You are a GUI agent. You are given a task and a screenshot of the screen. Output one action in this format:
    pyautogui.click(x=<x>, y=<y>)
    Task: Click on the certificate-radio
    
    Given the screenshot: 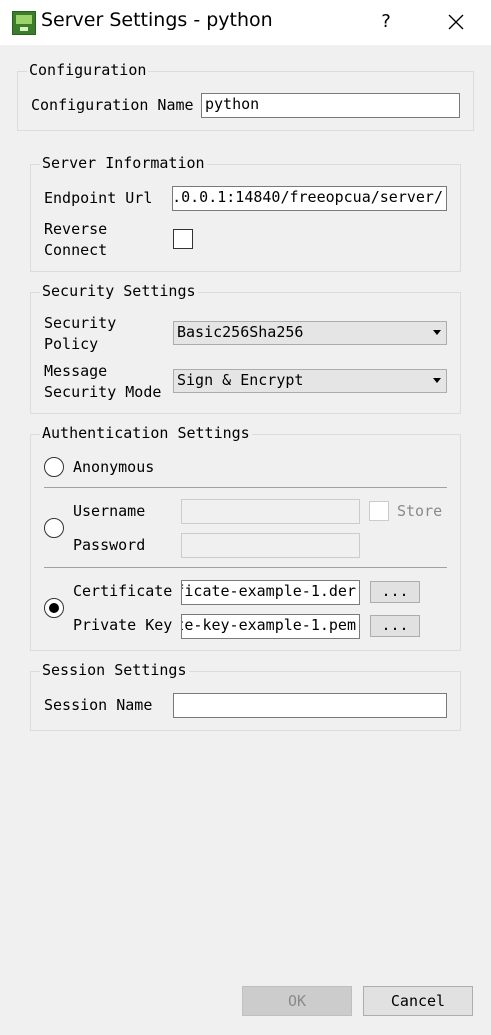 What is the action you would take?
    pyautogui.click(x=54, y=608)
    